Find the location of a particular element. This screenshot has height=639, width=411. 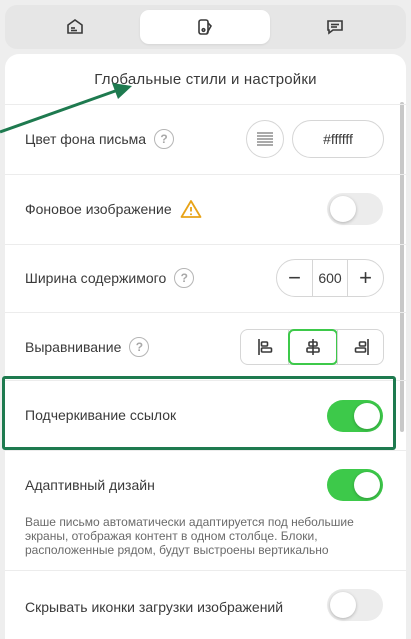

hide-image-icons-label-group: Скрывать иконки загрузки изображений is located at coordinates (154, 607).